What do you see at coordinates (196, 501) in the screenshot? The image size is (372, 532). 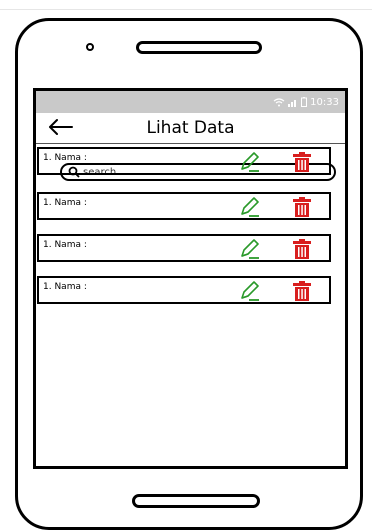 I see `home-button` at bounding box center [196, 501].